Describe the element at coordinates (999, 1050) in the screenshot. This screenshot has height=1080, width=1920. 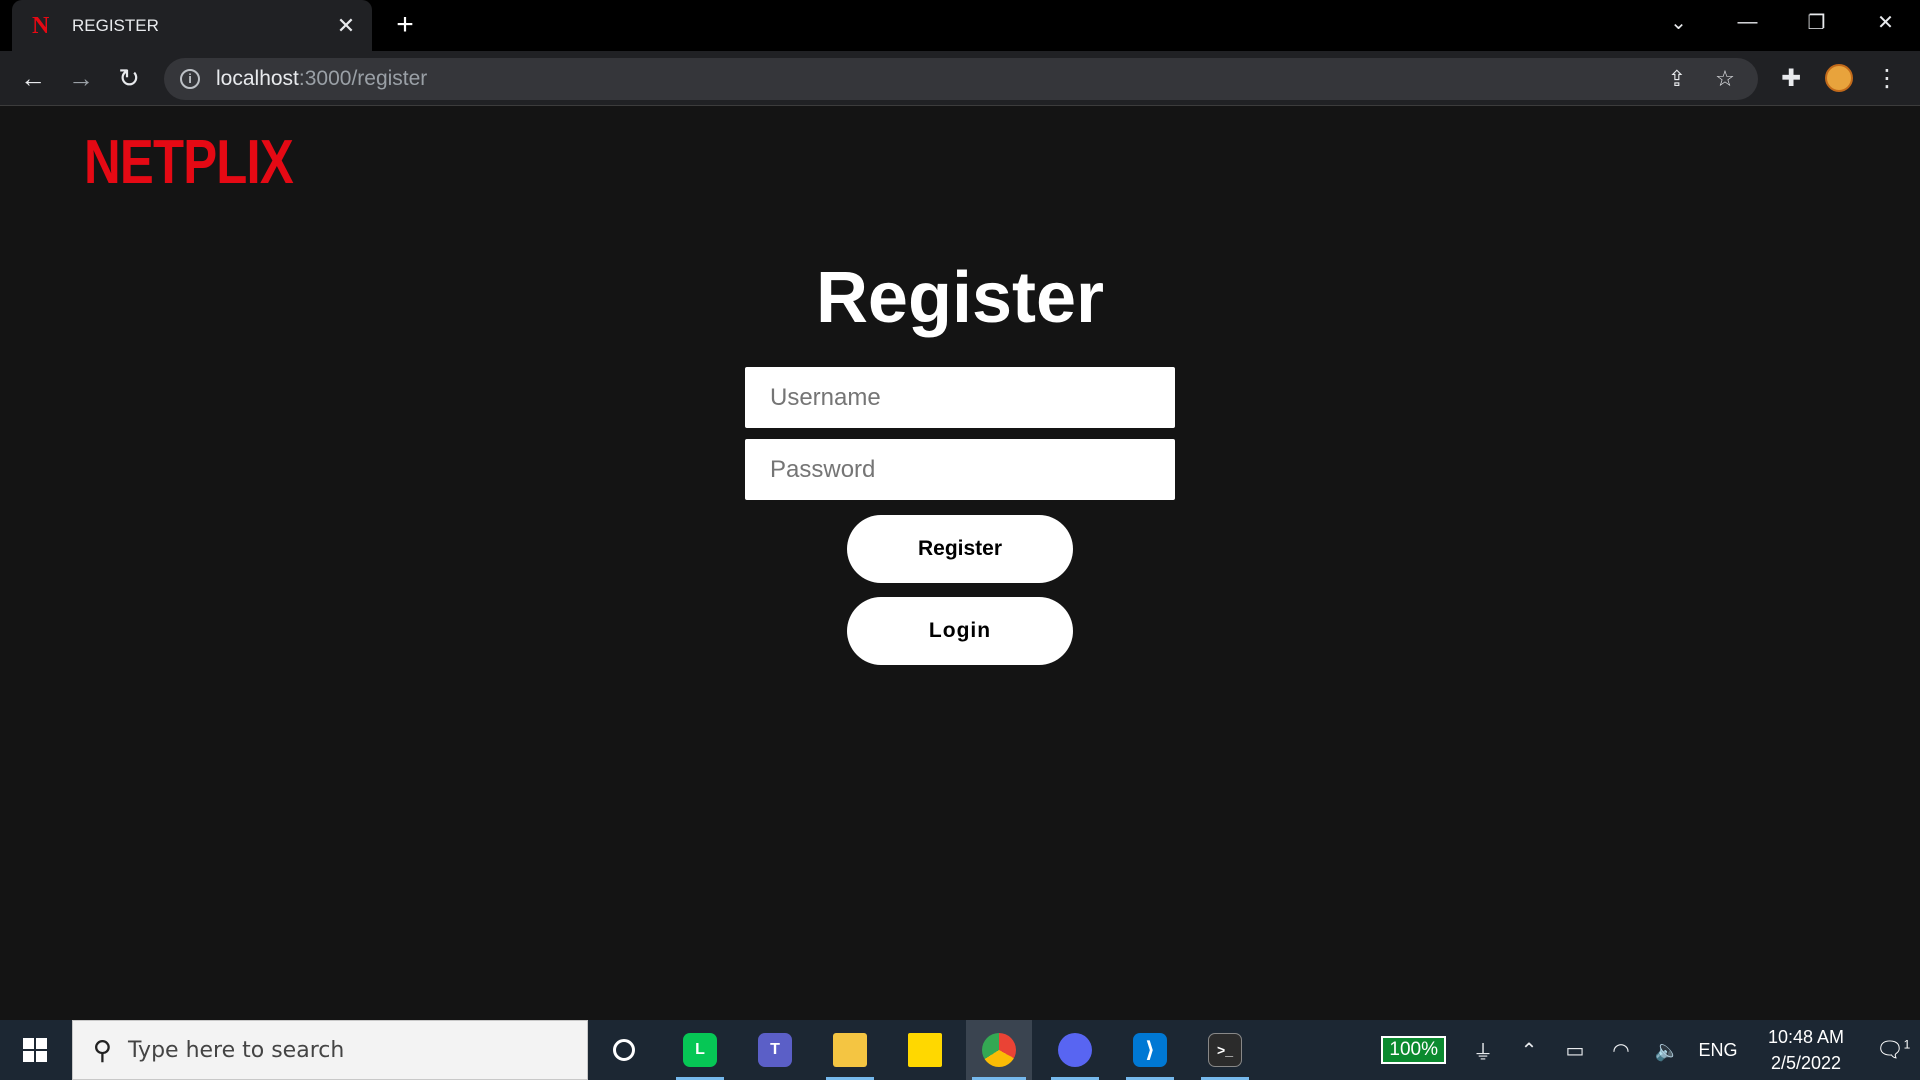
I see `chrome-app-icon` at that location.